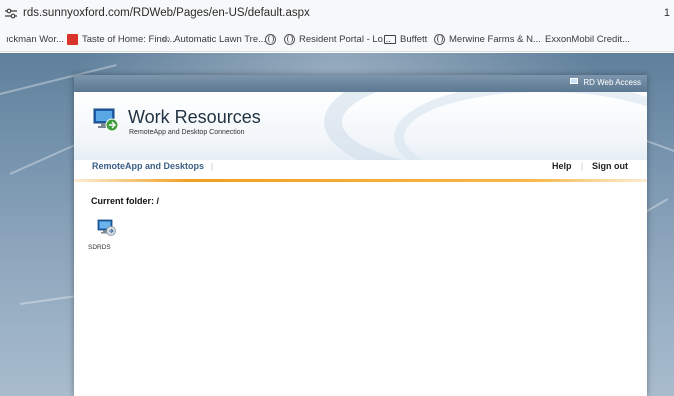  I want to click on page-subtitle: RemoteApp and Desktop Connection, so click(187, 132).